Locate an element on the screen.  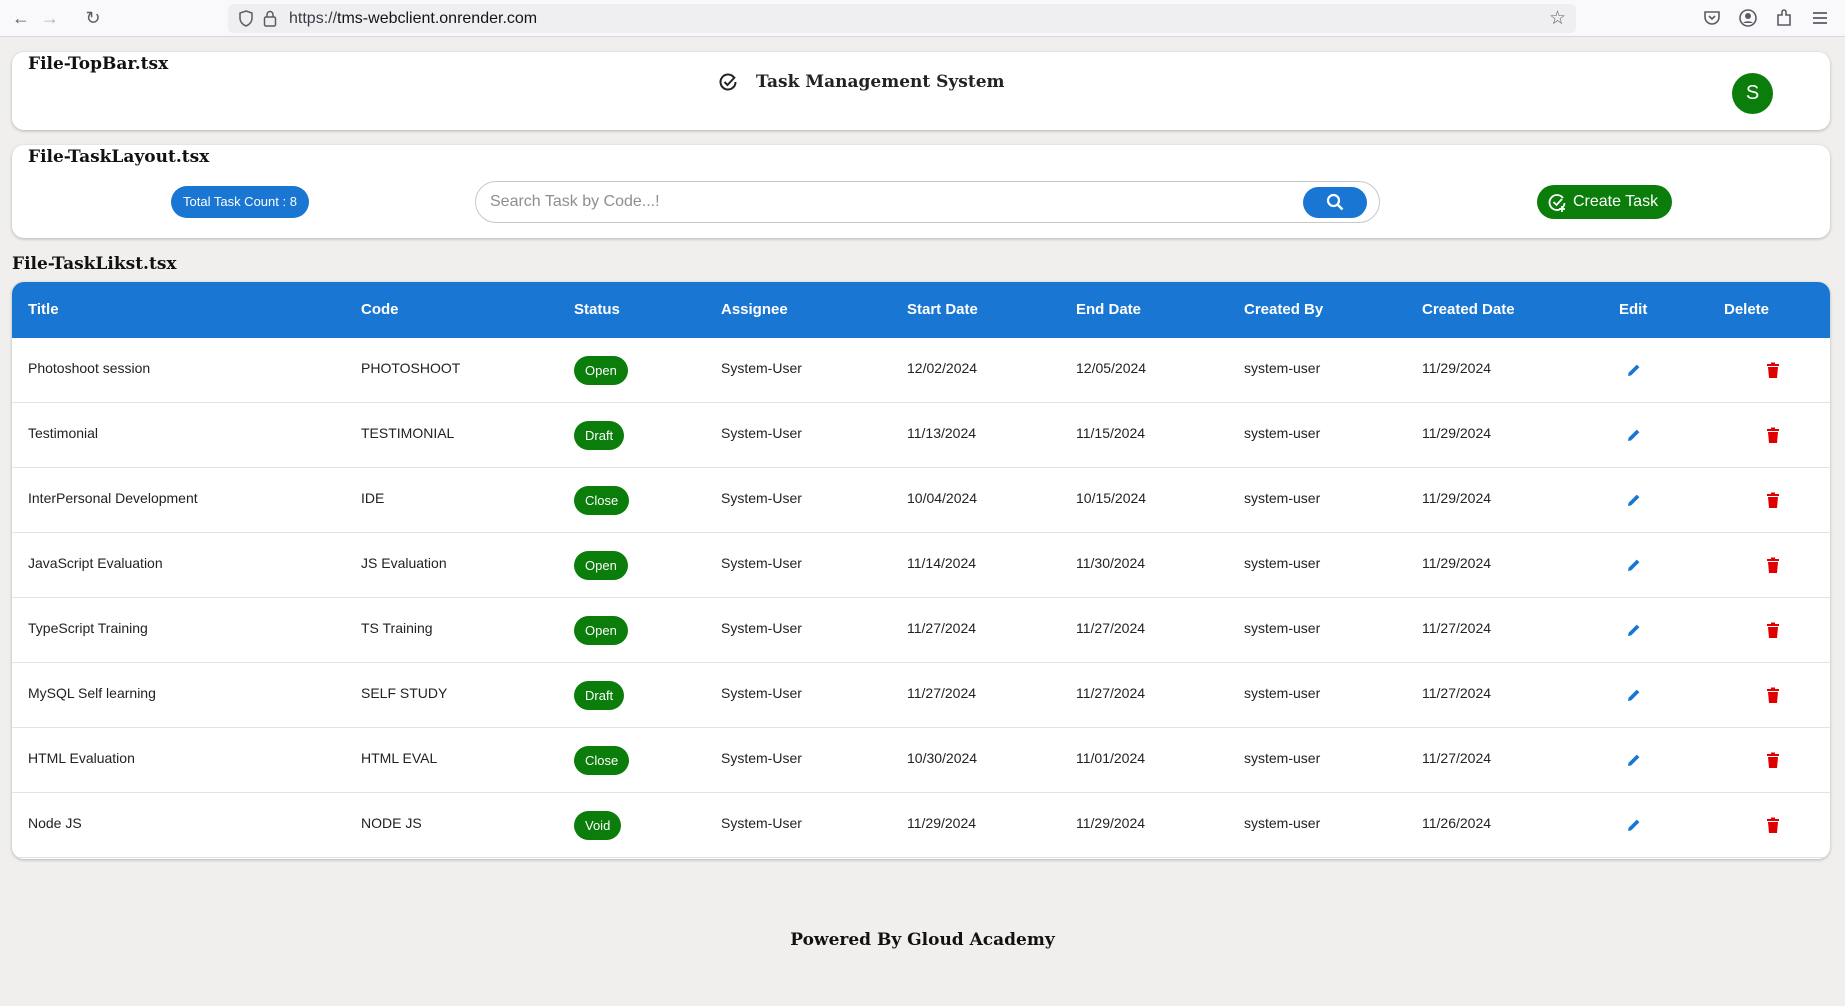
row-code: PHOTOSHOOT is located at coordinates (411, 368).